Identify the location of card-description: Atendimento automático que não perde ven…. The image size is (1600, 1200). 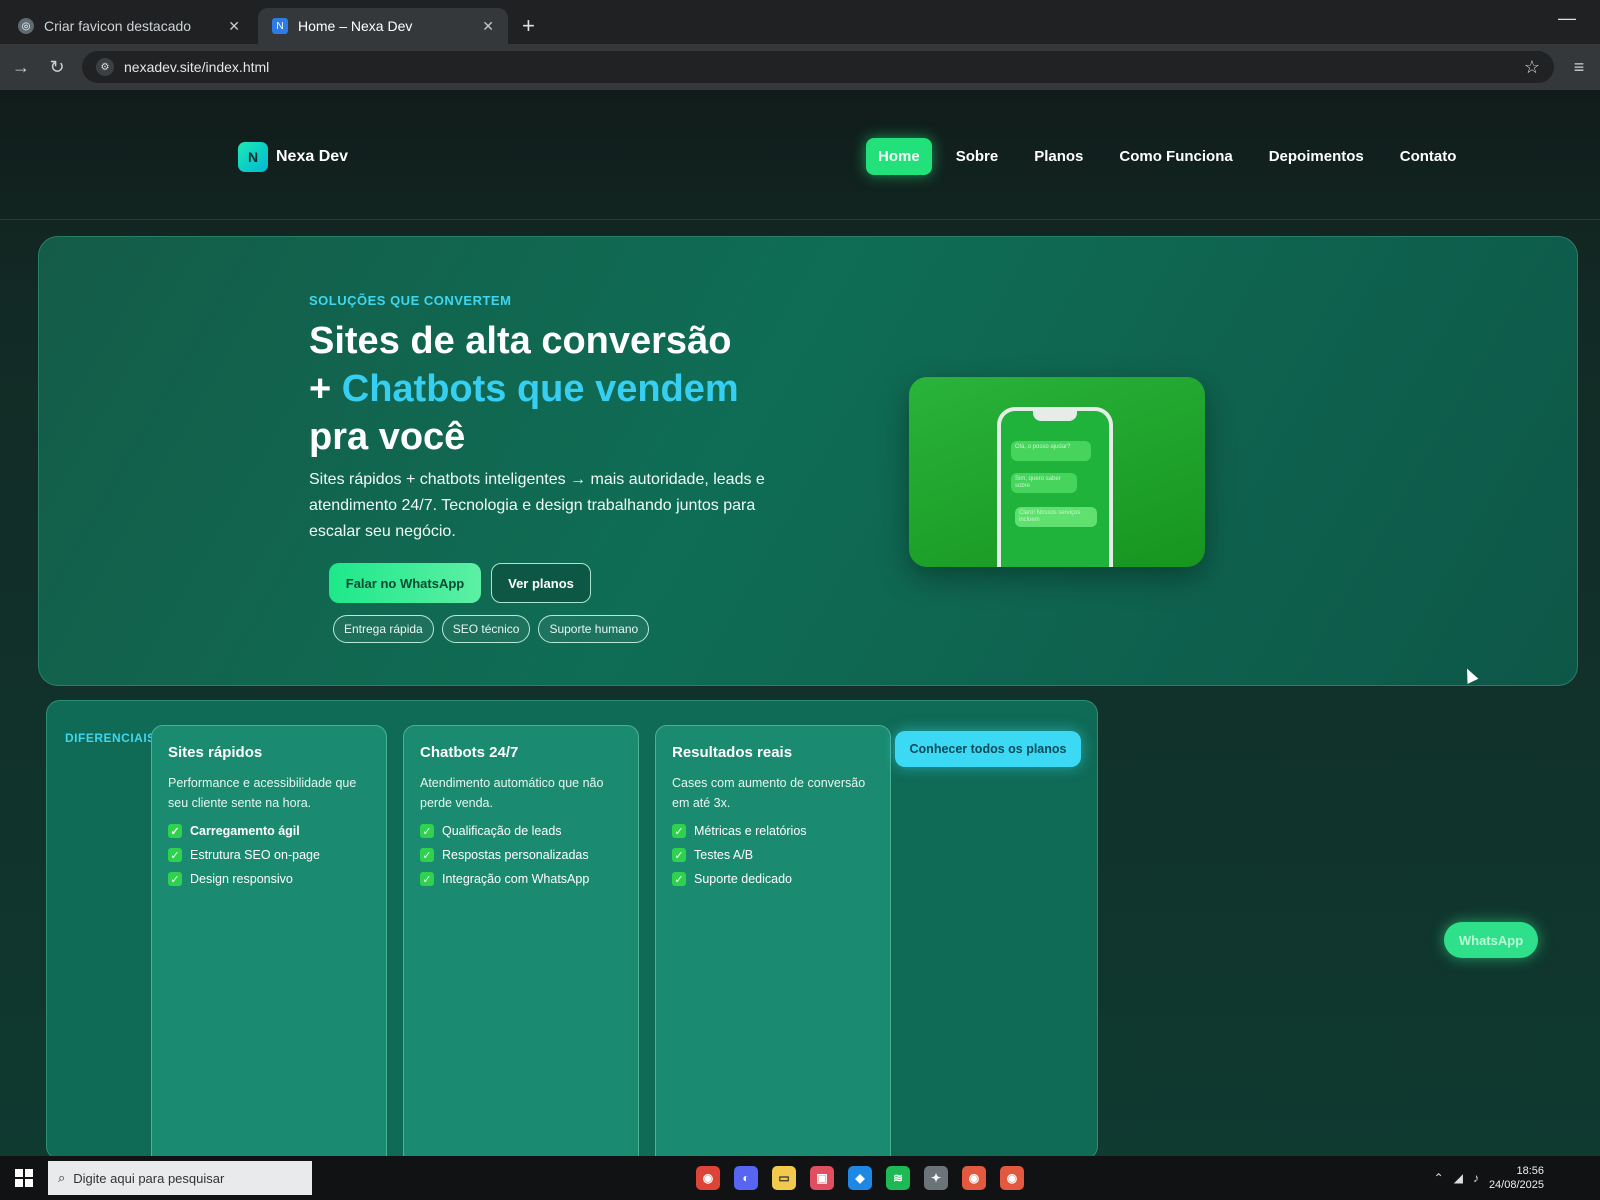
(512, 793).